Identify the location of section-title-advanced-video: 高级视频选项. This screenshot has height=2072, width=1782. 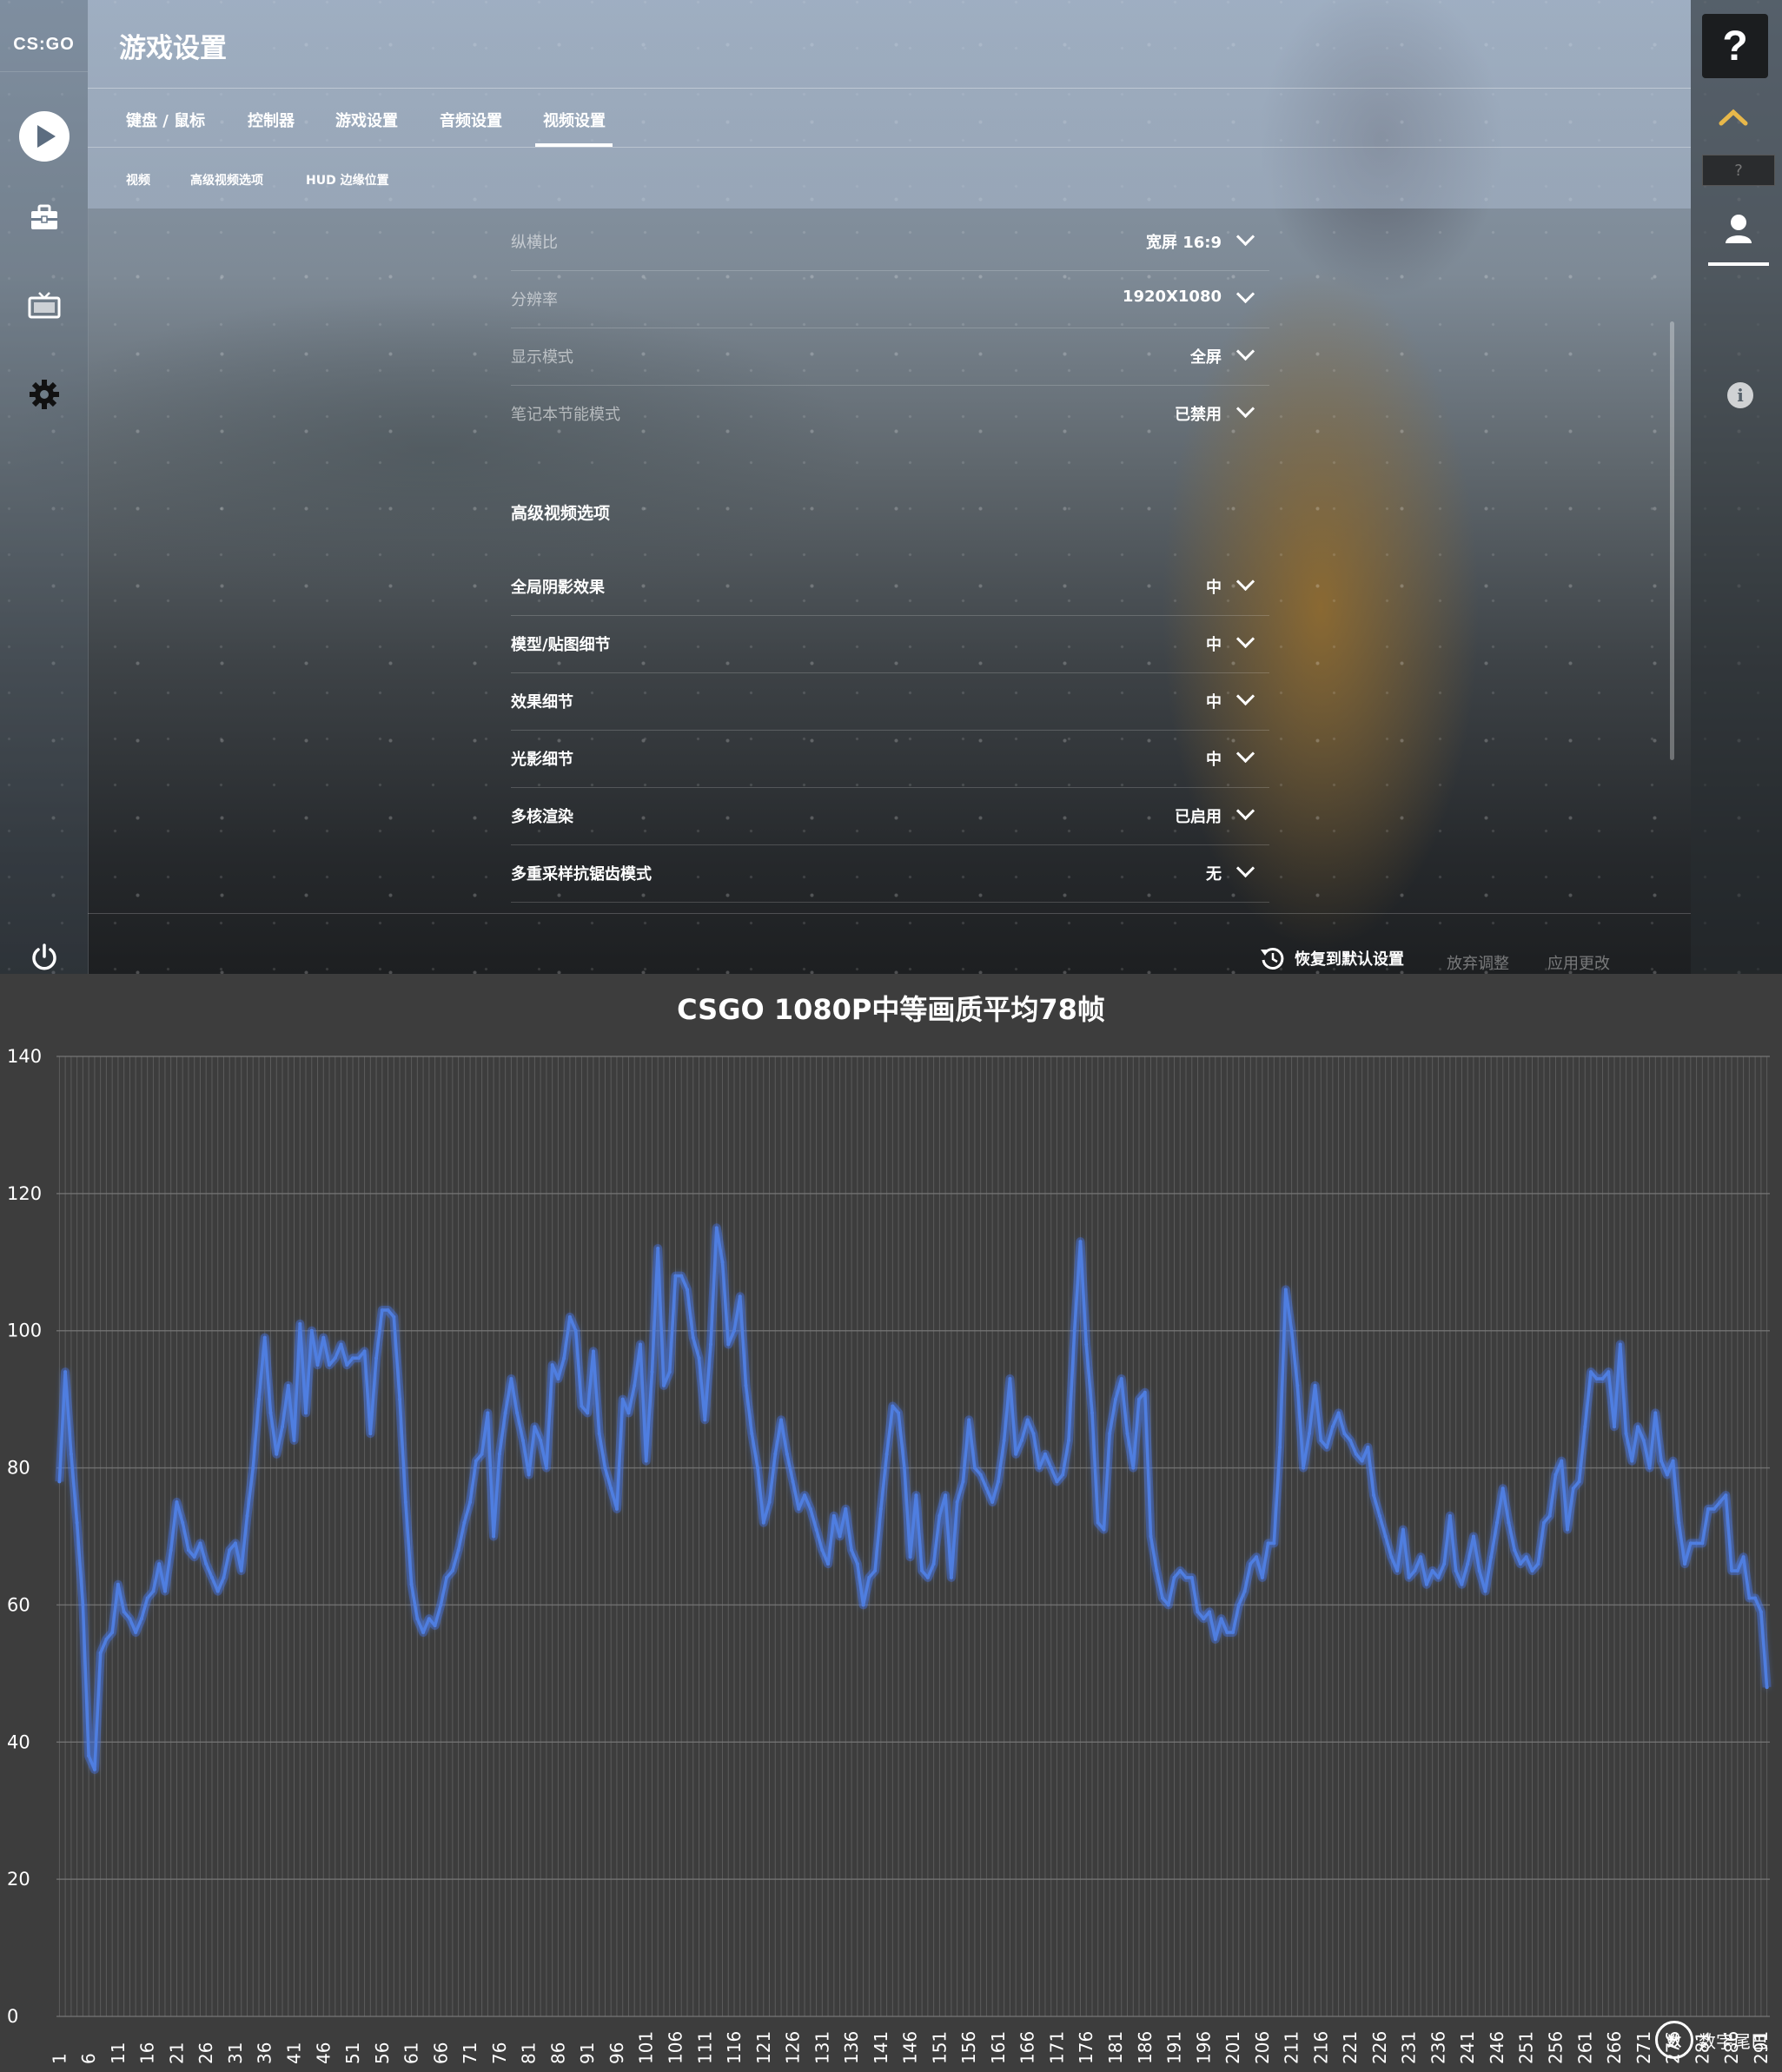
(561, 513).